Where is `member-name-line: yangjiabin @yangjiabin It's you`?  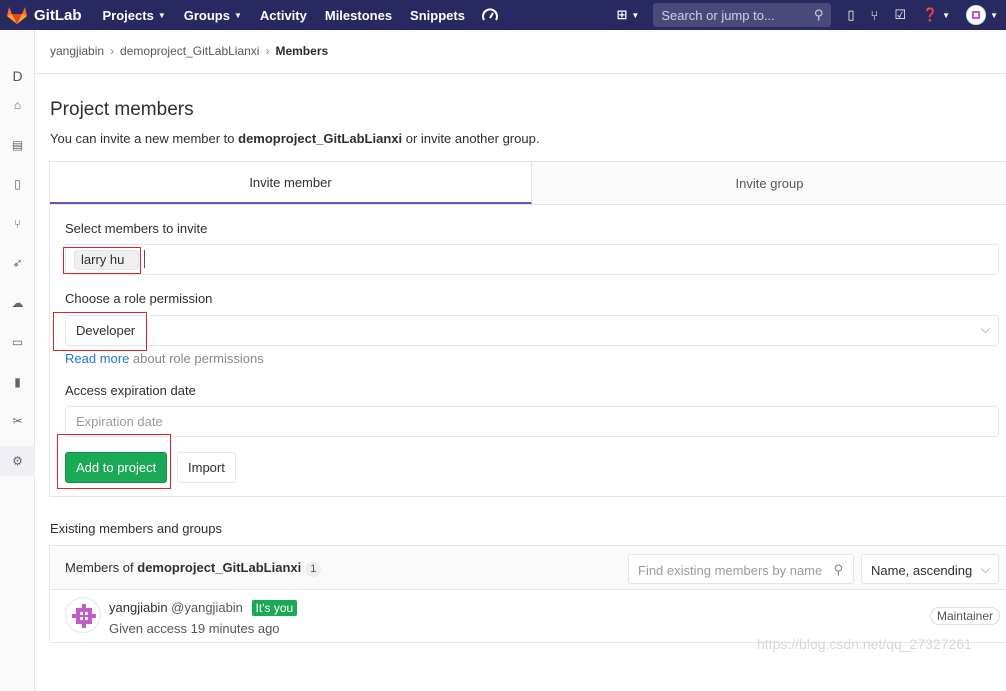 member-name-line: yangjiabin @yangjiabin It's you is located at coordinates (203, 608).